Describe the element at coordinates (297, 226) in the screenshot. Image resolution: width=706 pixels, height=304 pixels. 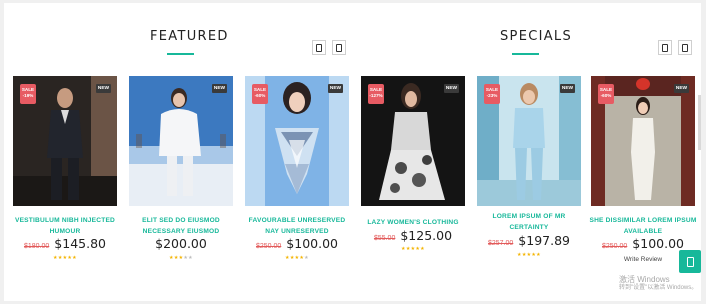
I see `product-name: FAVOURABLE UNRESERVED NAY UNRESERVED` at that location.